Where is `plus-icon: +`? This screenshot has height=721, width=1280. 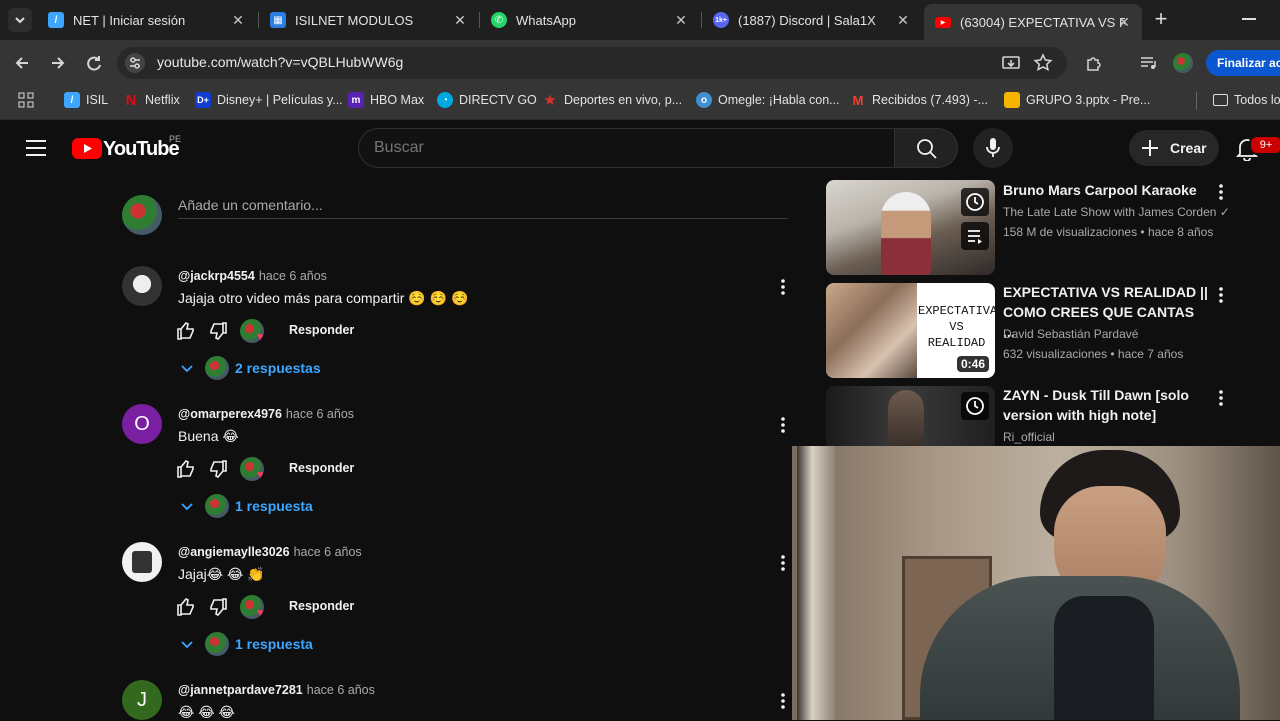
plus-icon: + is located at coordinates (1161, 18).